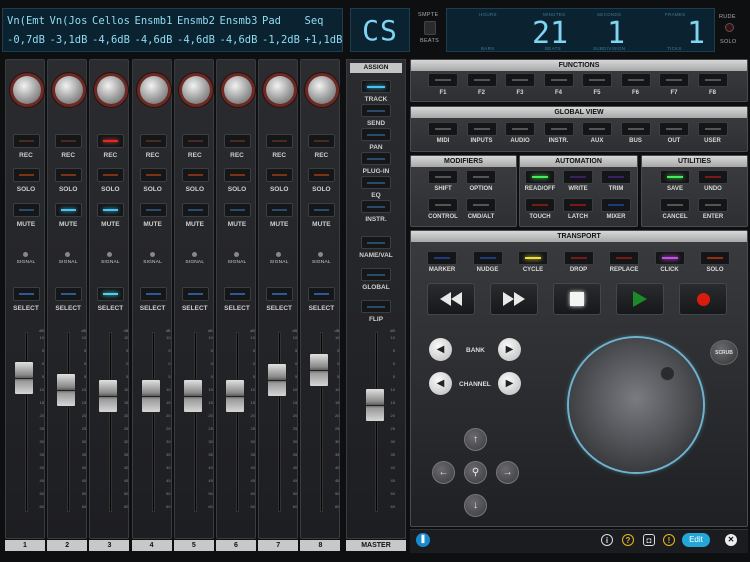 The width and height of the screenshot is (750, 562). Describe the element at coordinates (443, 205) in the screenshot. I see `modifier-control-button` at that location.